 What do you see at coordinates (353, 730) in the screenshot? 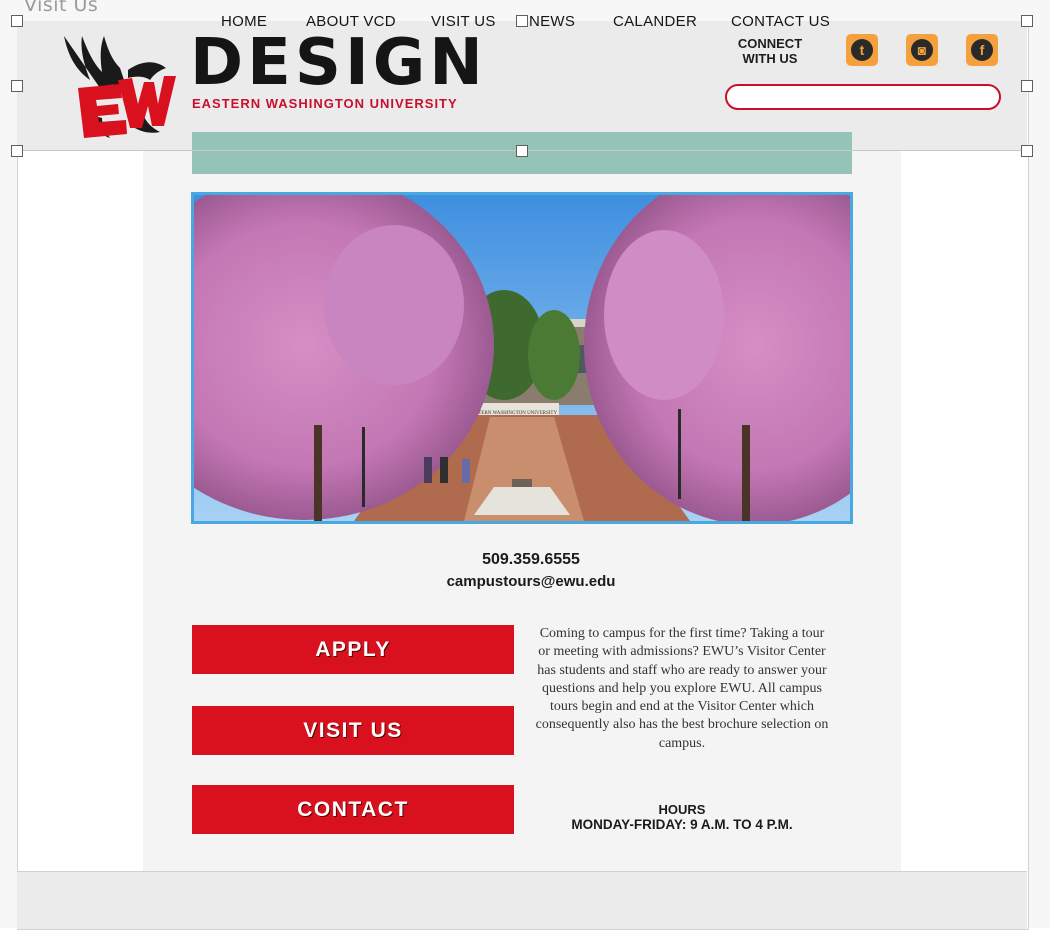
I see `visit-us-button: VISIT US` at bounding box center [353, 730].